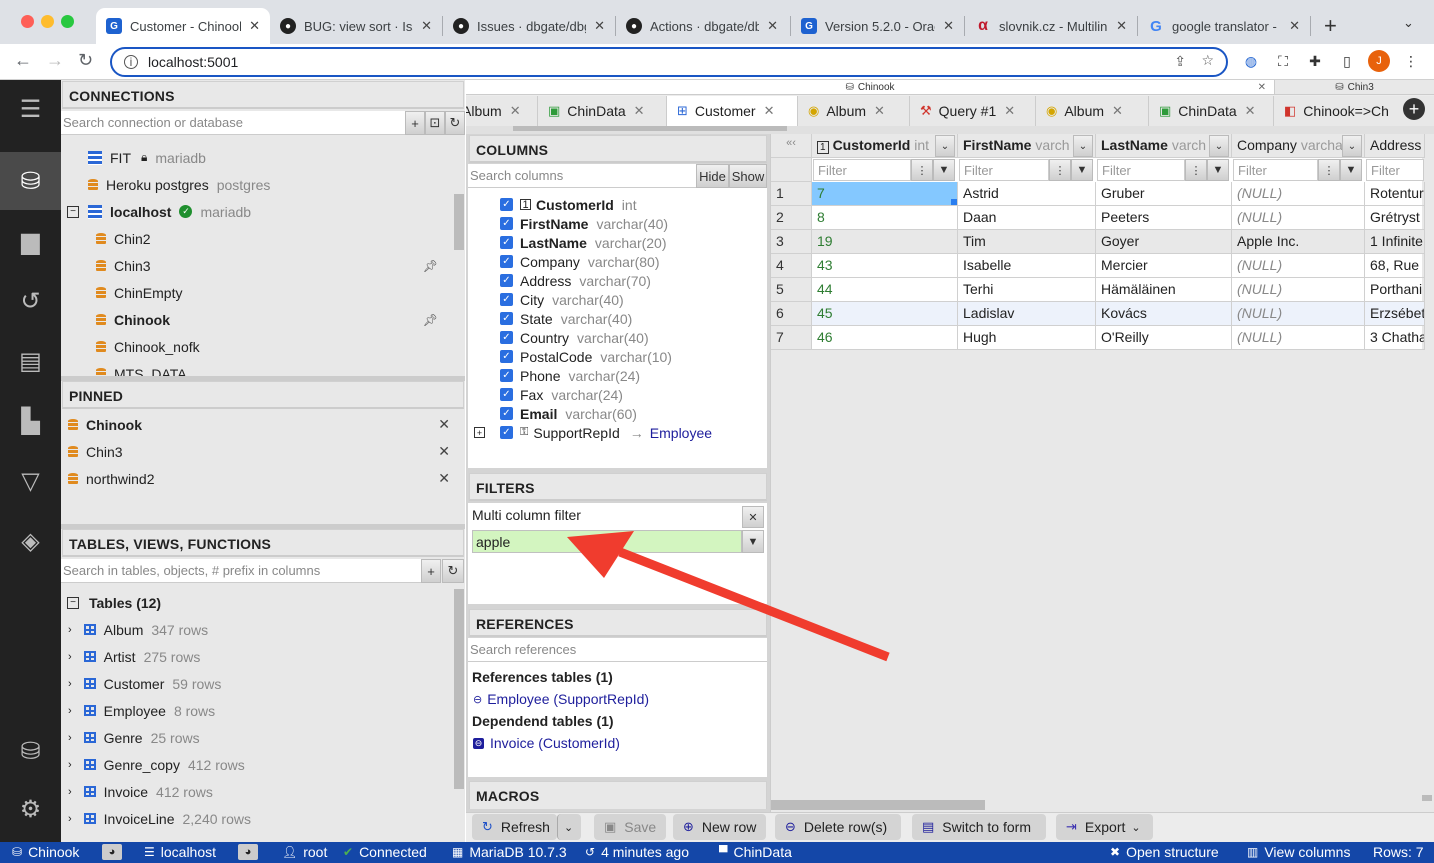 Image resolution: width=1434 pixels, height=863 pixels. I want to click on table-item: › InvoiceLine 2,240 rows, so click(159, 818).